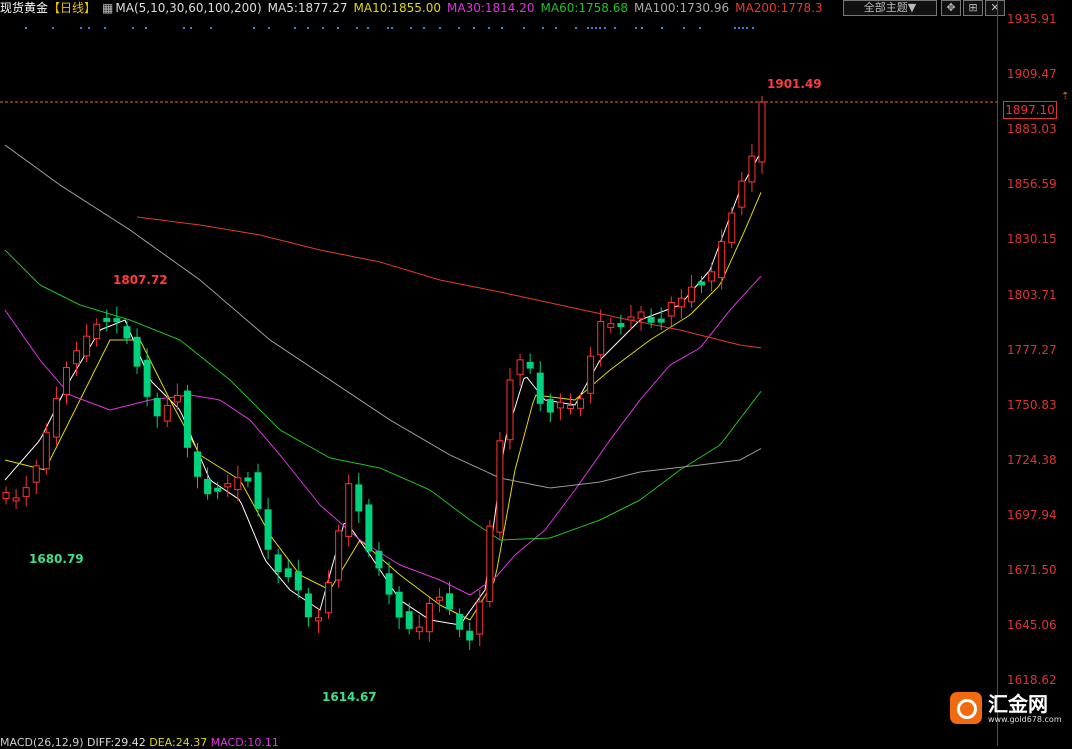  What do you see at coordinates (491, 8) in the screenshot?
I see `ma30-value: MA30:1814.20` at bounding box center [491, 8].